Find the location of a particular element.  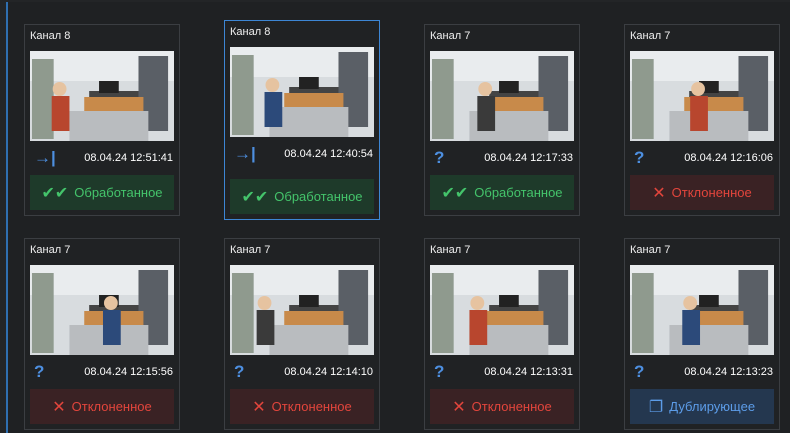

event-meta: ? 08.04.24 12:13:31 is located at coordinates (502, 372).